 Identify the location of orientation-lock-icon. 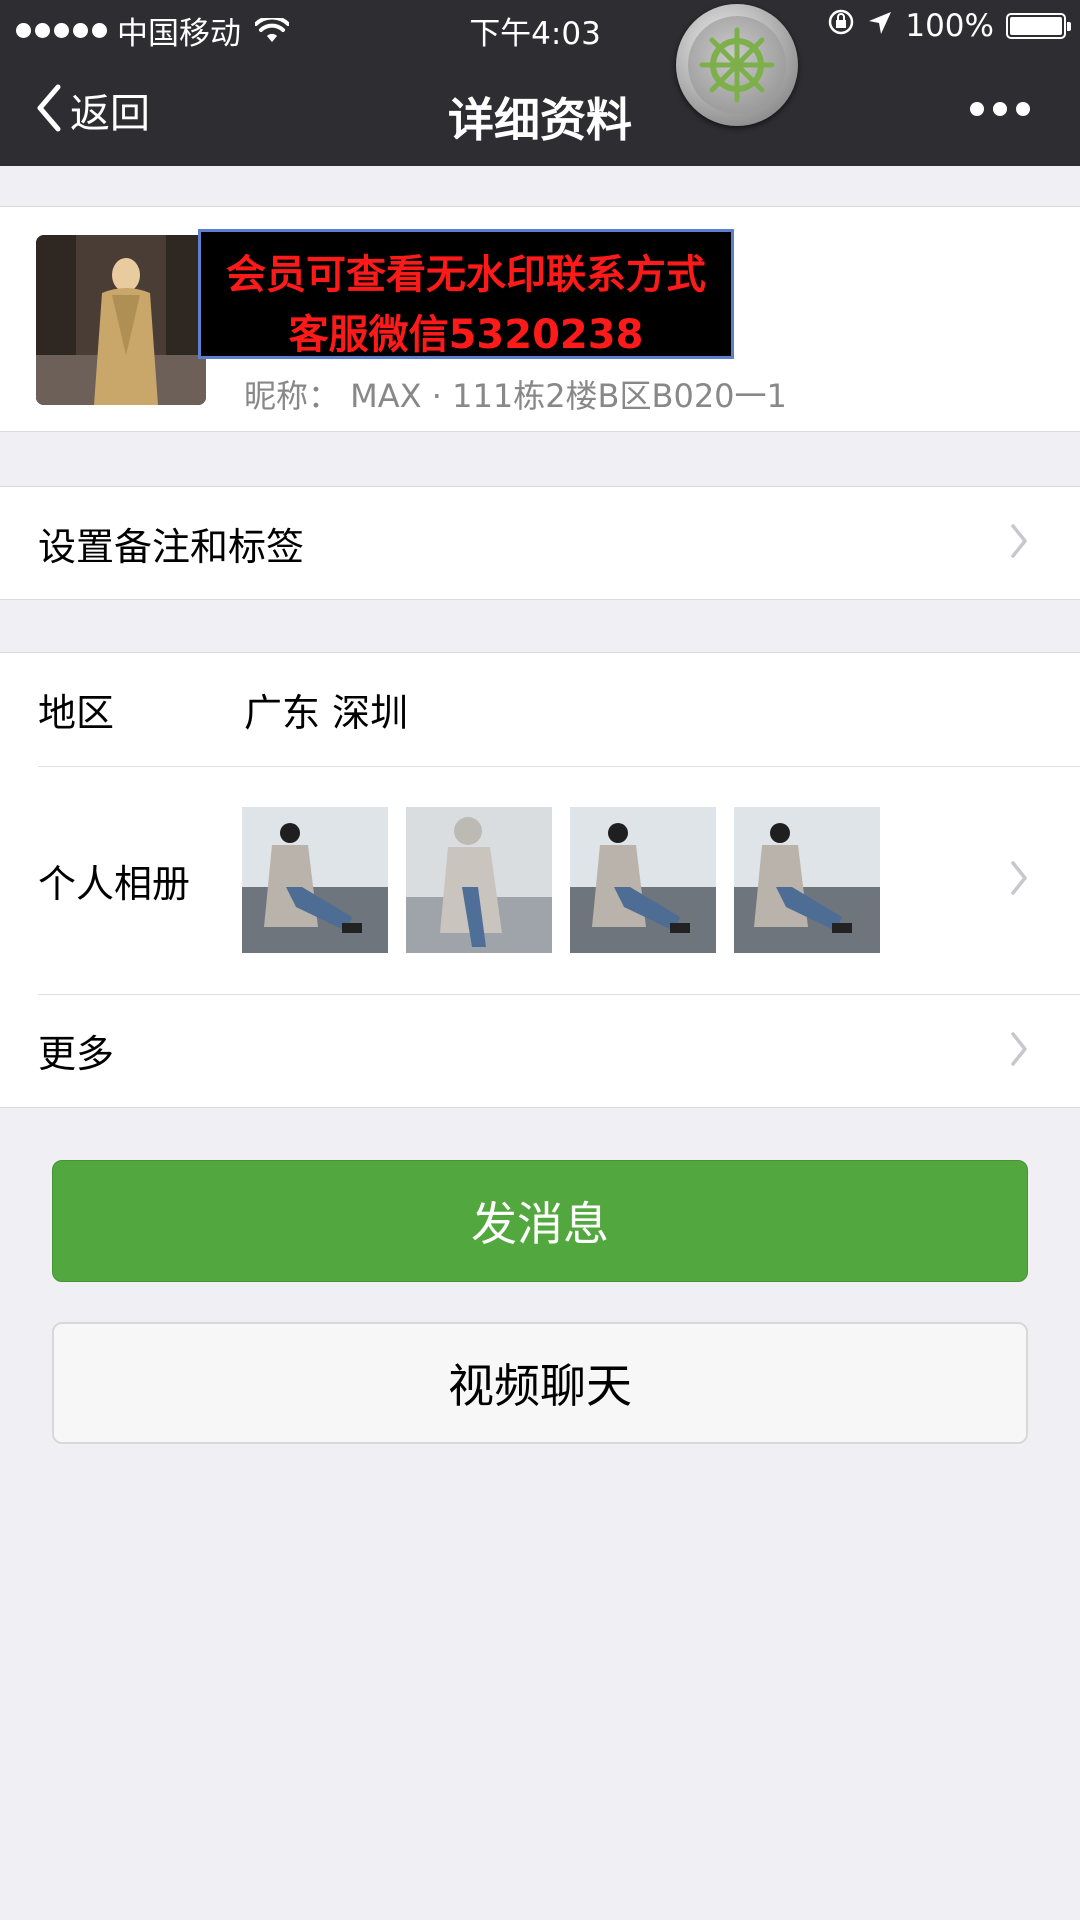
(841, 26).